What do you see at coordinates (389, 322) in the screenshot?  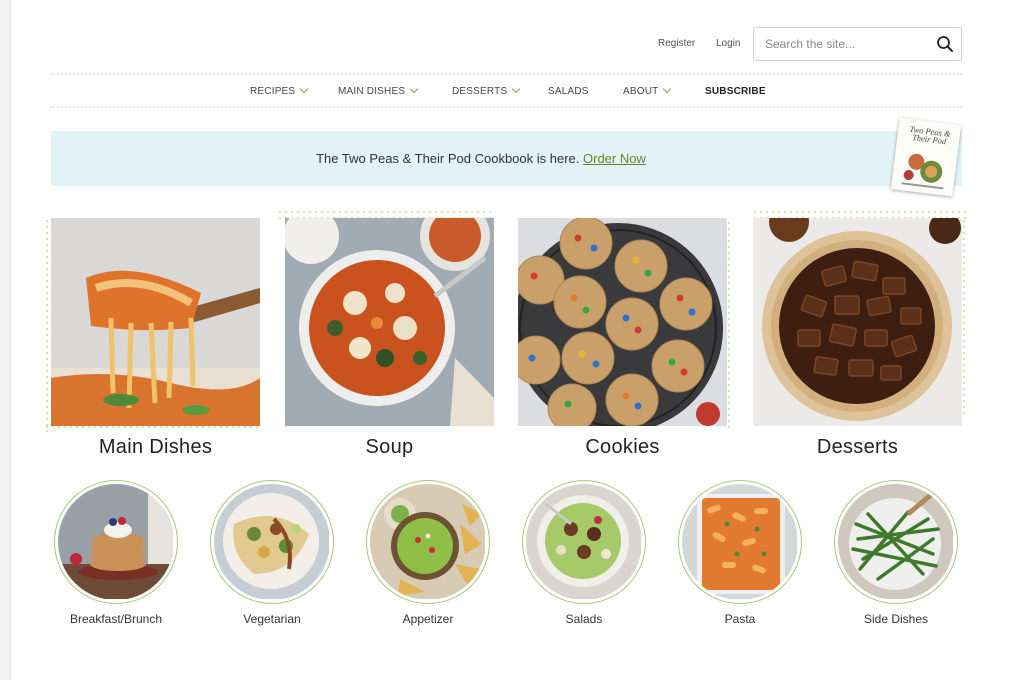 I see `soup-image` at bounding box center [389, 322].